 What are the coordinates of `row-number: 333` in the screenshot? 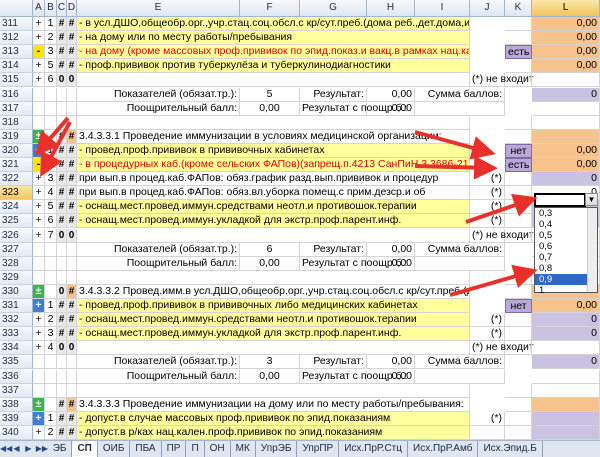 It's located at (16, 334).